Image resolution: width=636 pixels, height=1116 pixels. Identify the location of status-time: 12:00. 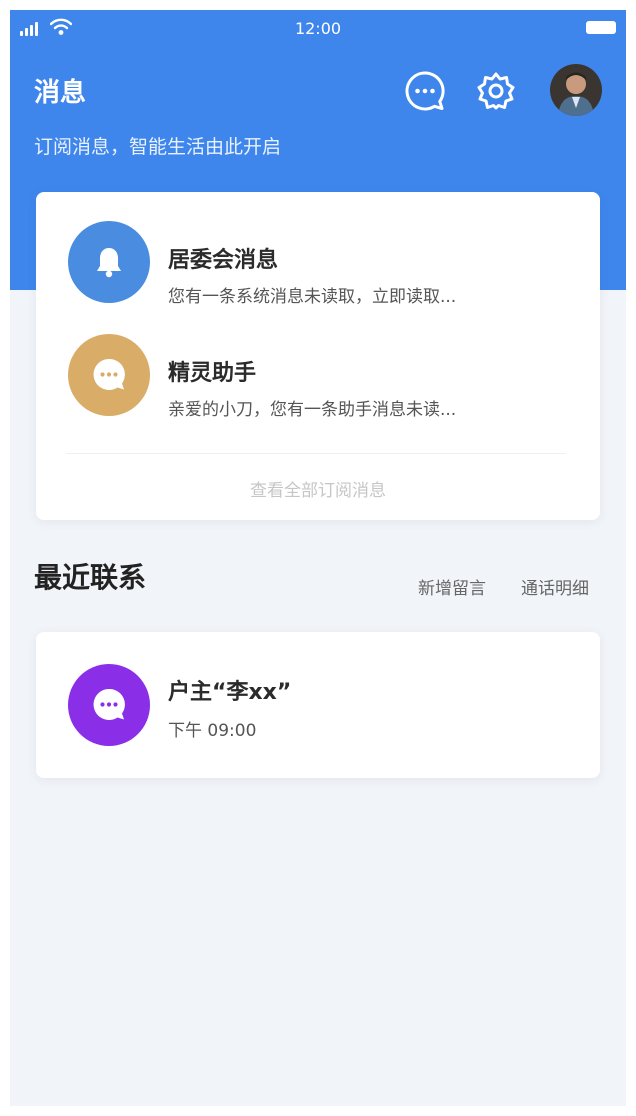
(318, 28).